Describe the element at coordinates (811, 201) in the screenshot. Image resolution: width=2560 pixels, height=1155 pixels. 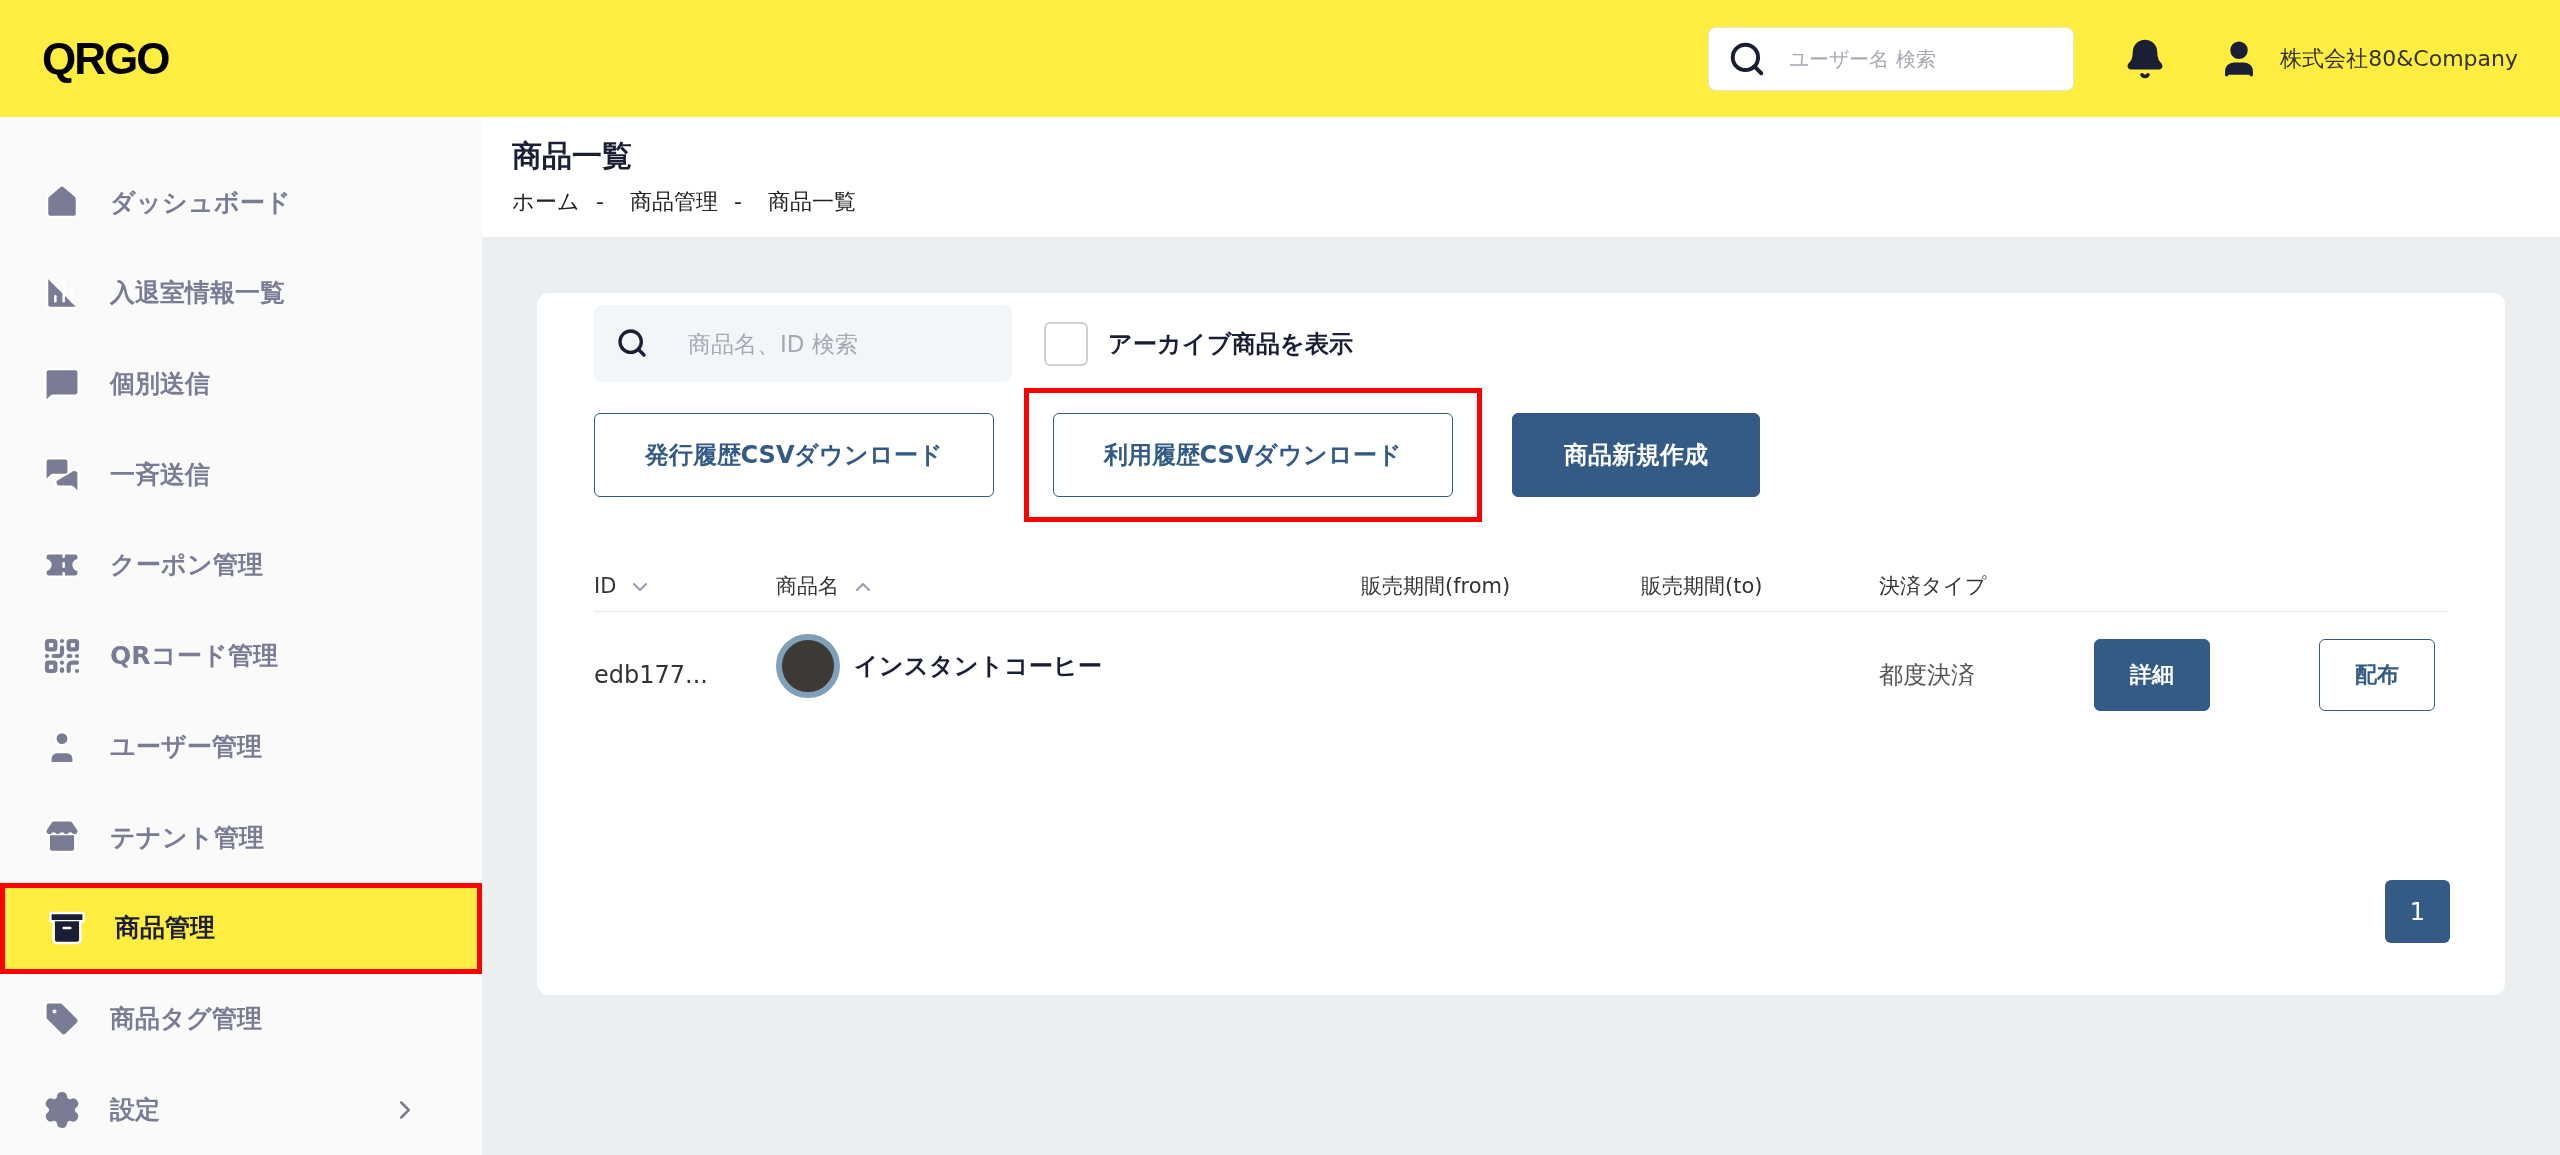
I see `breadcrumb-link: 商品一覧` at that location.